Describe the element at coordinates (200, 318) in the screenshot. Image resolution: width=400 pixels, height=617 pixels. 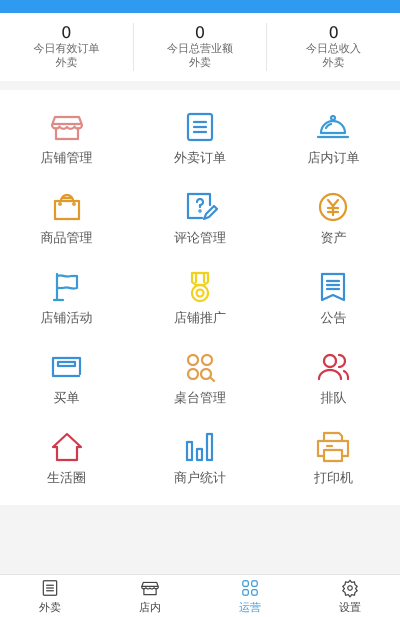
I see `menu-item: 店铺推广` at that location.